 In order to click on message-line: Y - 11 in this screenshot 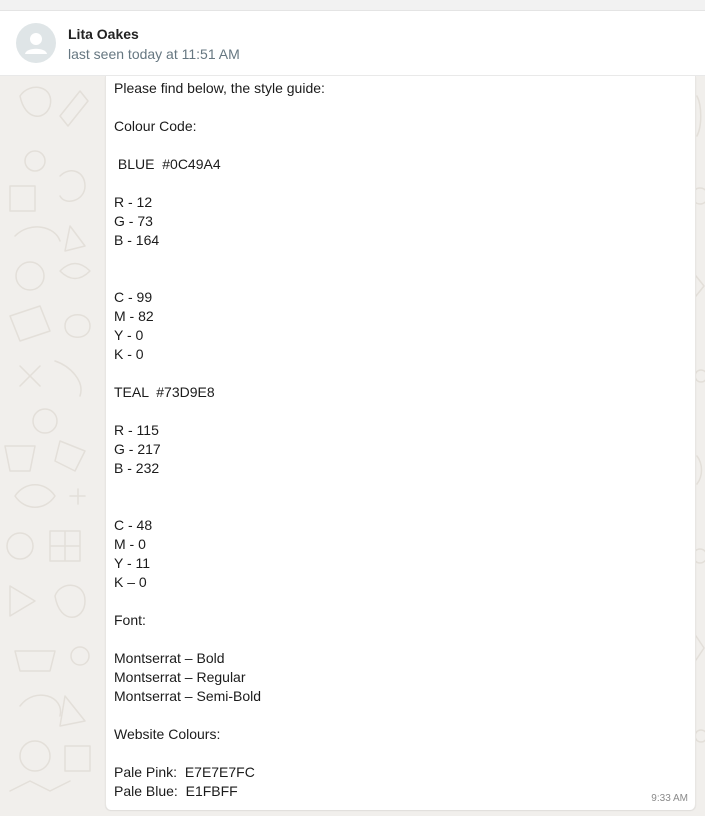, I will do `click(132, 563)`.